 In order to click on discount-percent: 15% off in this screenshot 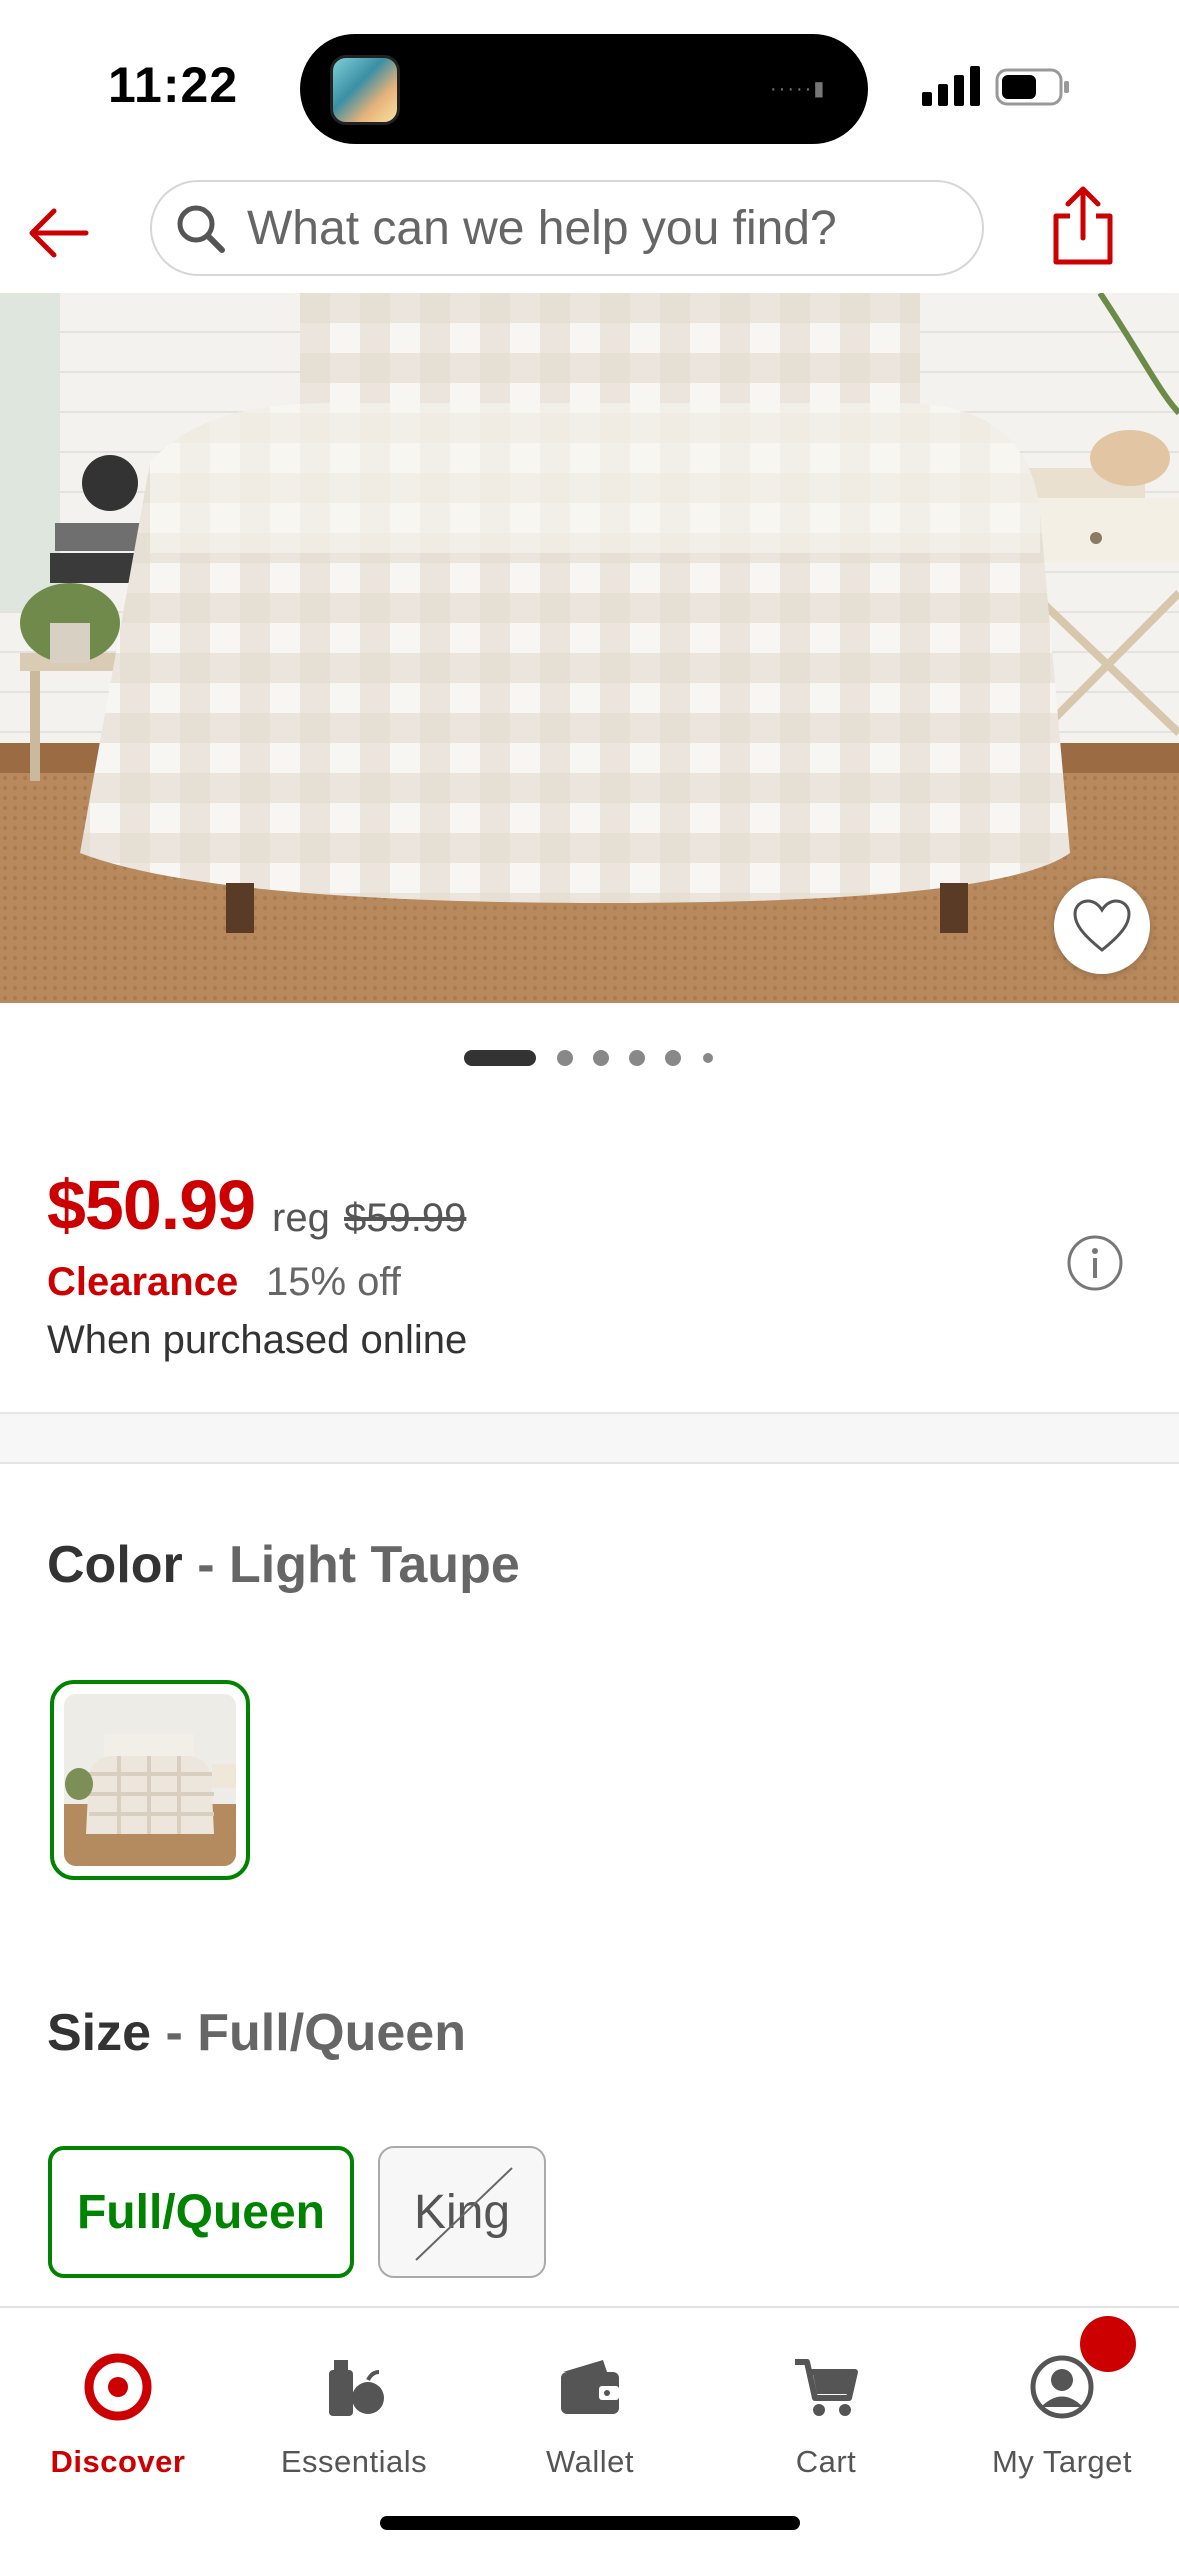, I will do `click(333, 1282)`.